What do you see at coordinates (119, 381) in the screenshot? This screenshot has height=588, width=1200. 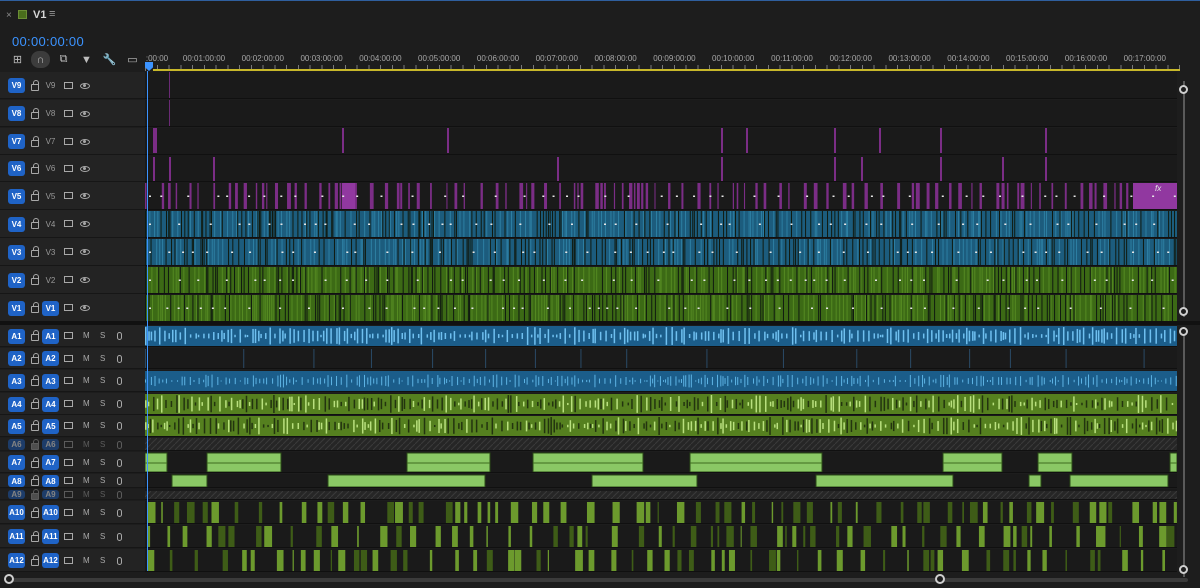 I see `voiceover-mic-icon` at bounding box center [119, 381].